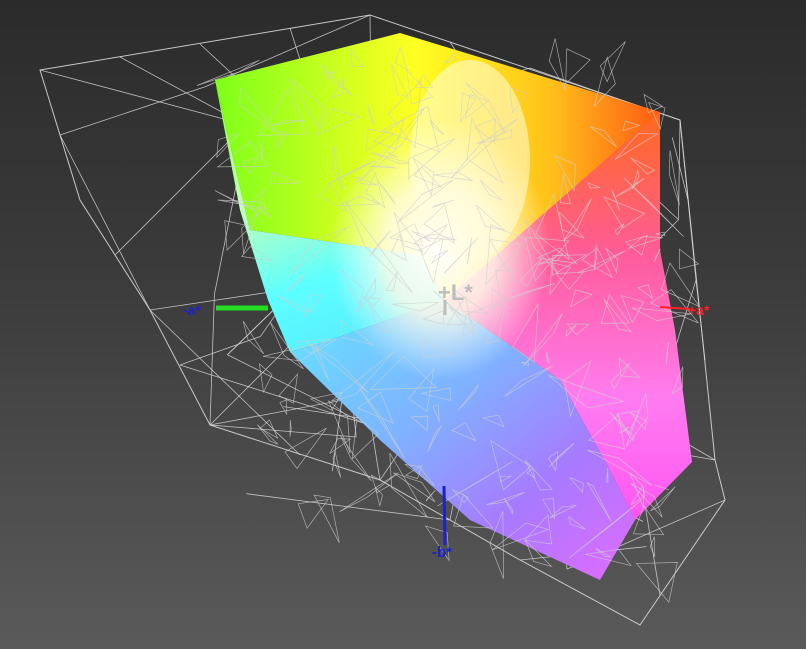  I want to click on axis-b-negative-line, so click(444, 515).